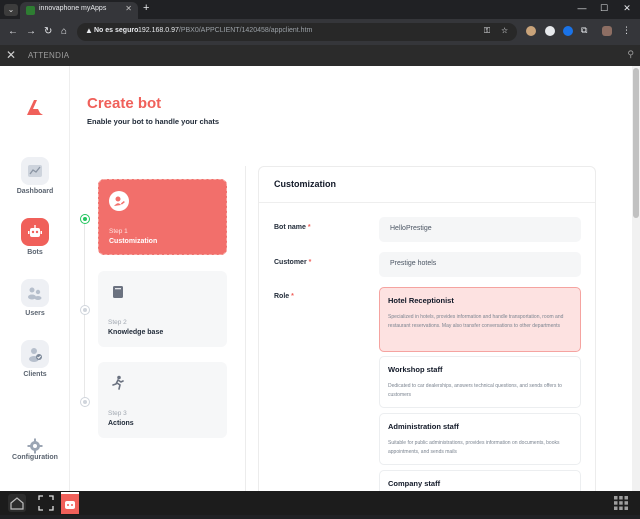  I want to click on client-check-icon, so click(35, 354).